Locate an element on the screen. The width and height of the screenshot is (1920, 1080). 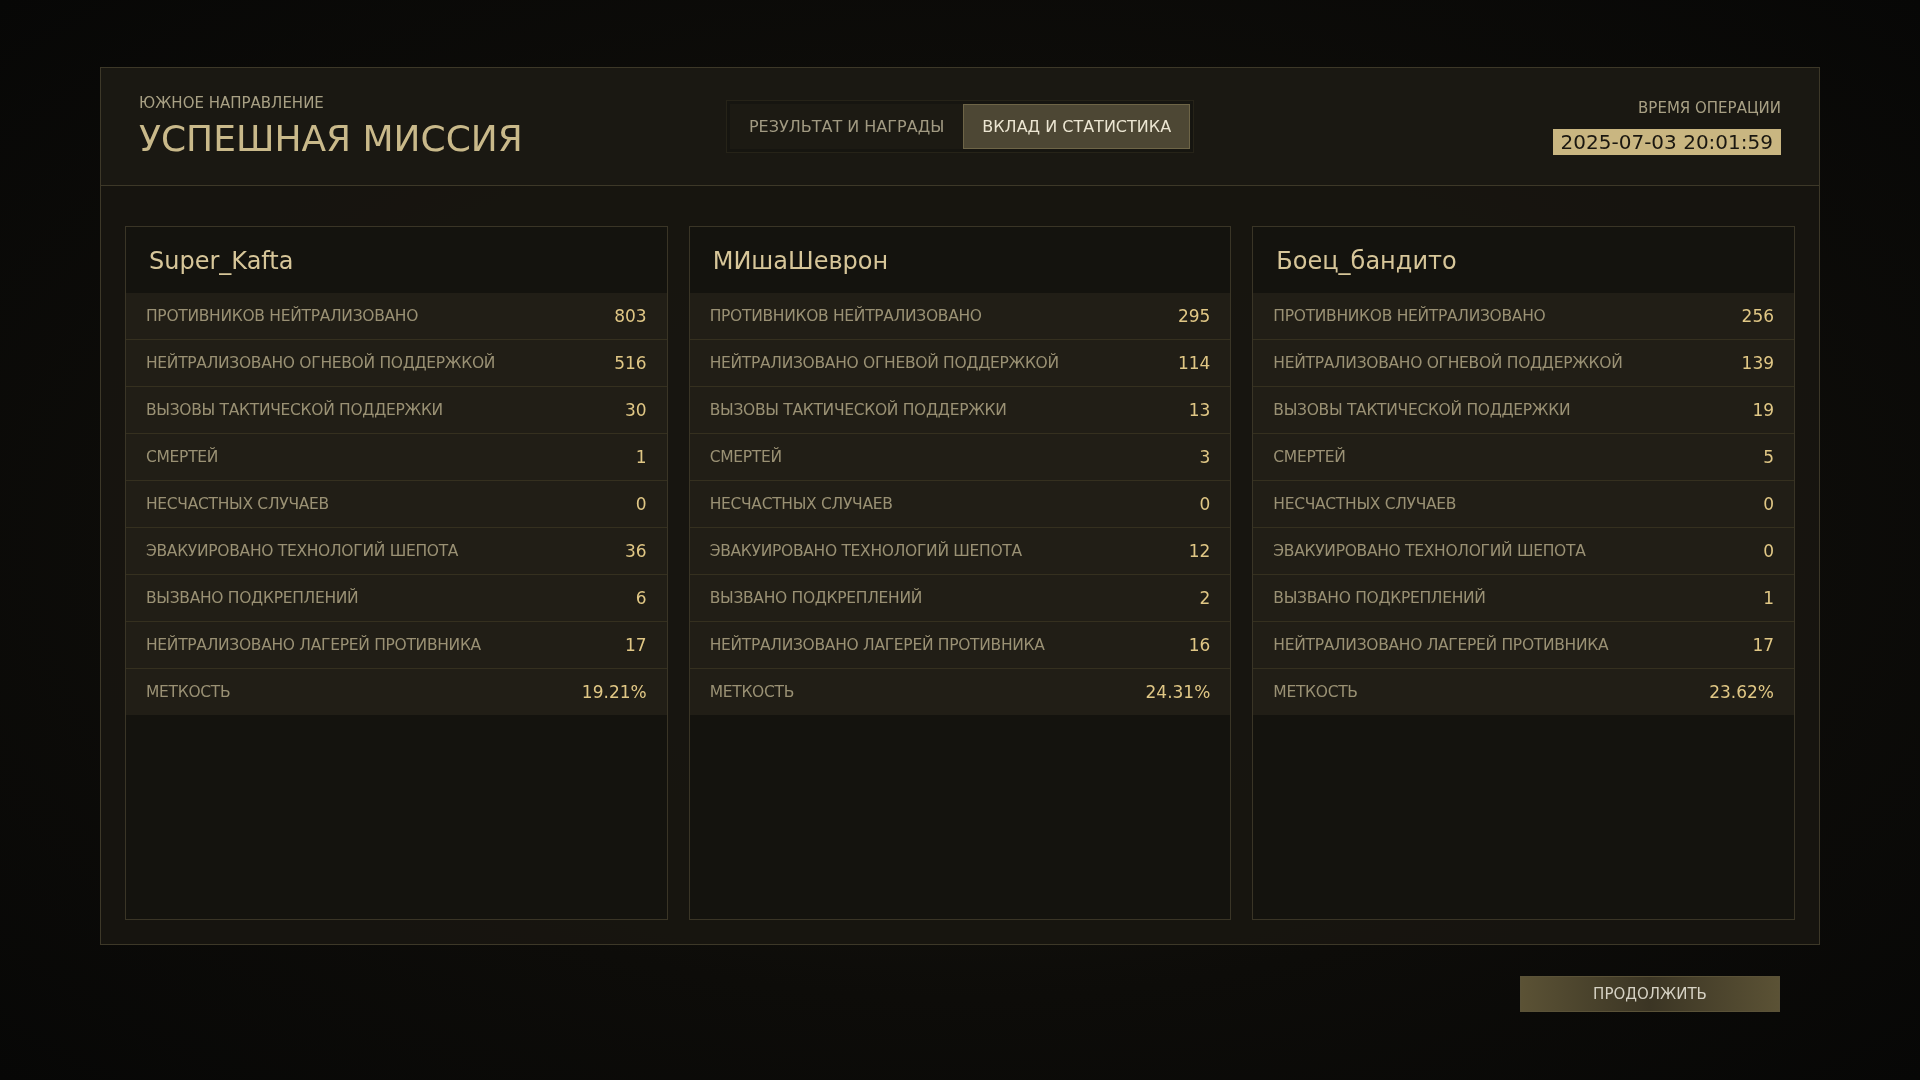
player-name: Super_Kafta is located at coordinates (221, 261).